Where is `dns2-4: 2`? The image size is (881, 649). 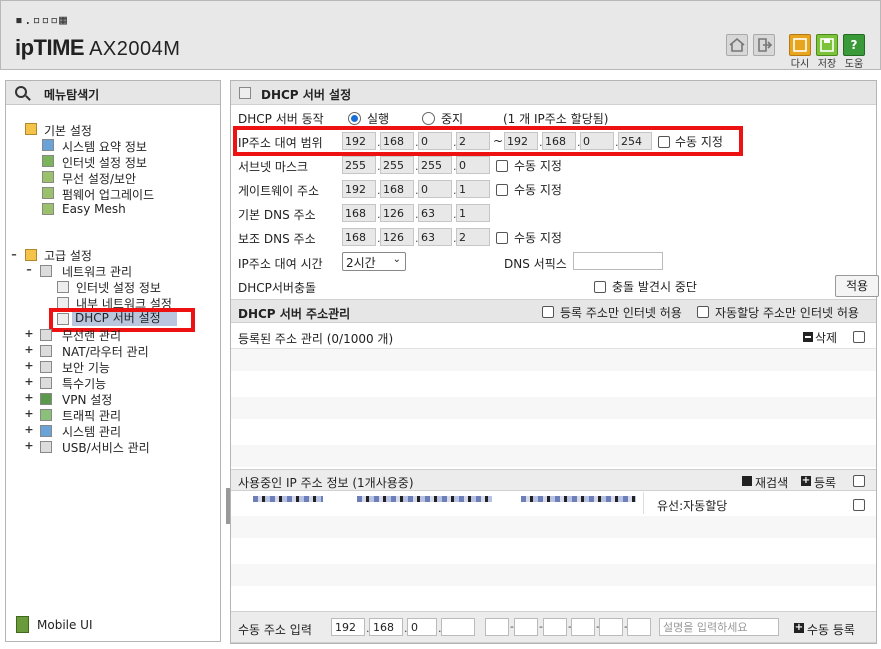 dns2-4: 2 is located at coordinates (473, 237).